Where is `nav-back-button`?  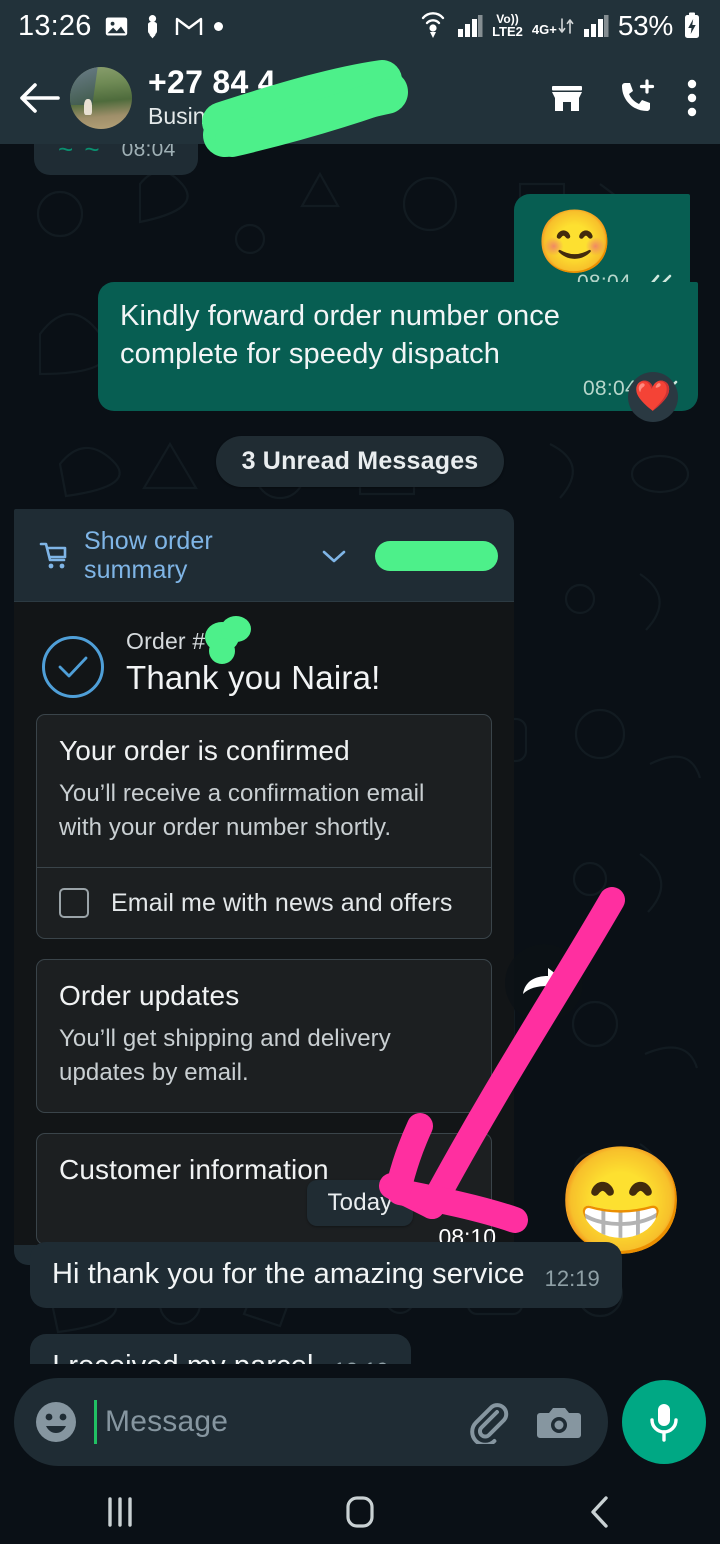
nav-back-button is located at coordinates (600, 1512).